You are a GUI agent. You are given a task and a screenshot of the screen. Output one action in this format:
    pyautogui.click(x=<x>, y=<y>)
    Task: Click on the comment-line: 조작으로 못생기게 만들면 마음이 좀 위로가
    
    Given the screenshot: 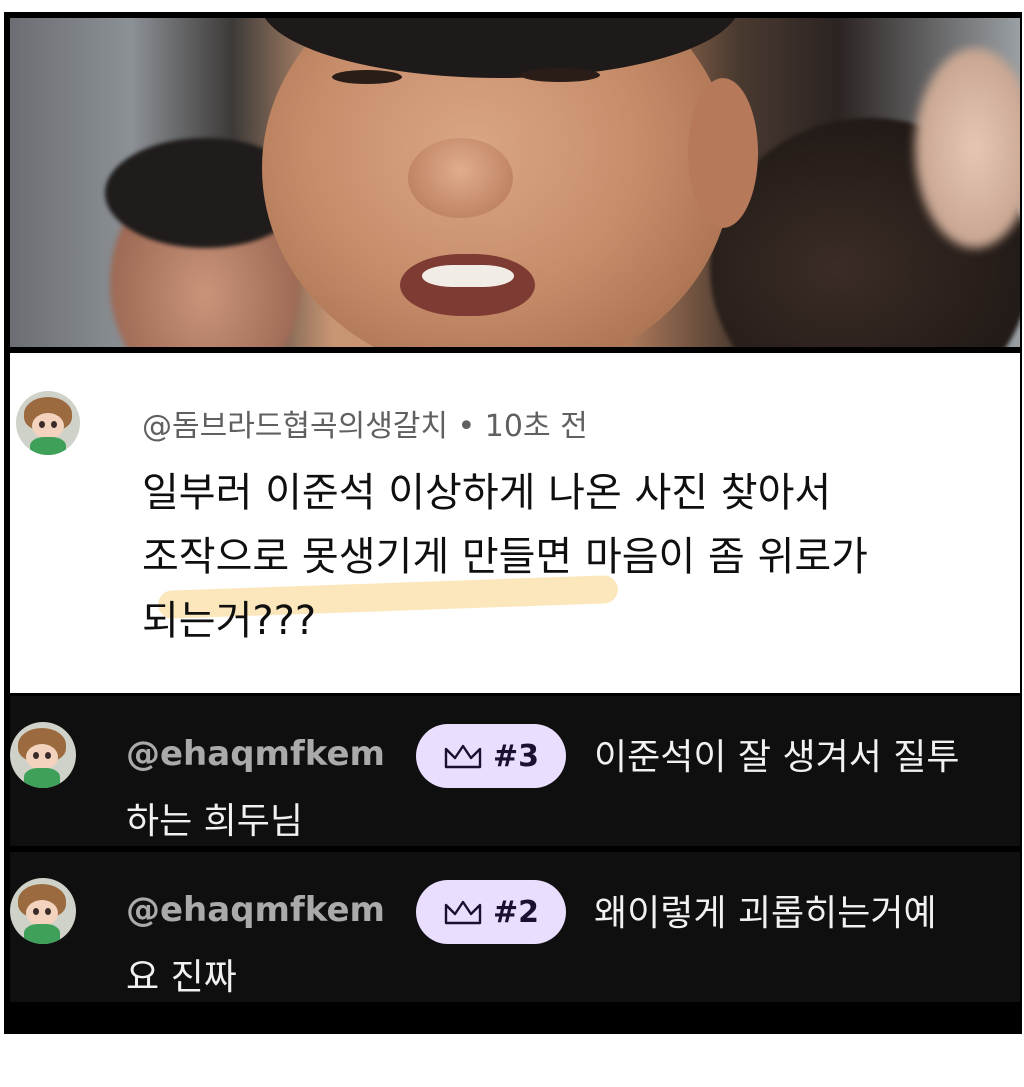 What is the action you would take?
    pyautogui.click(x=505, y=557)
    